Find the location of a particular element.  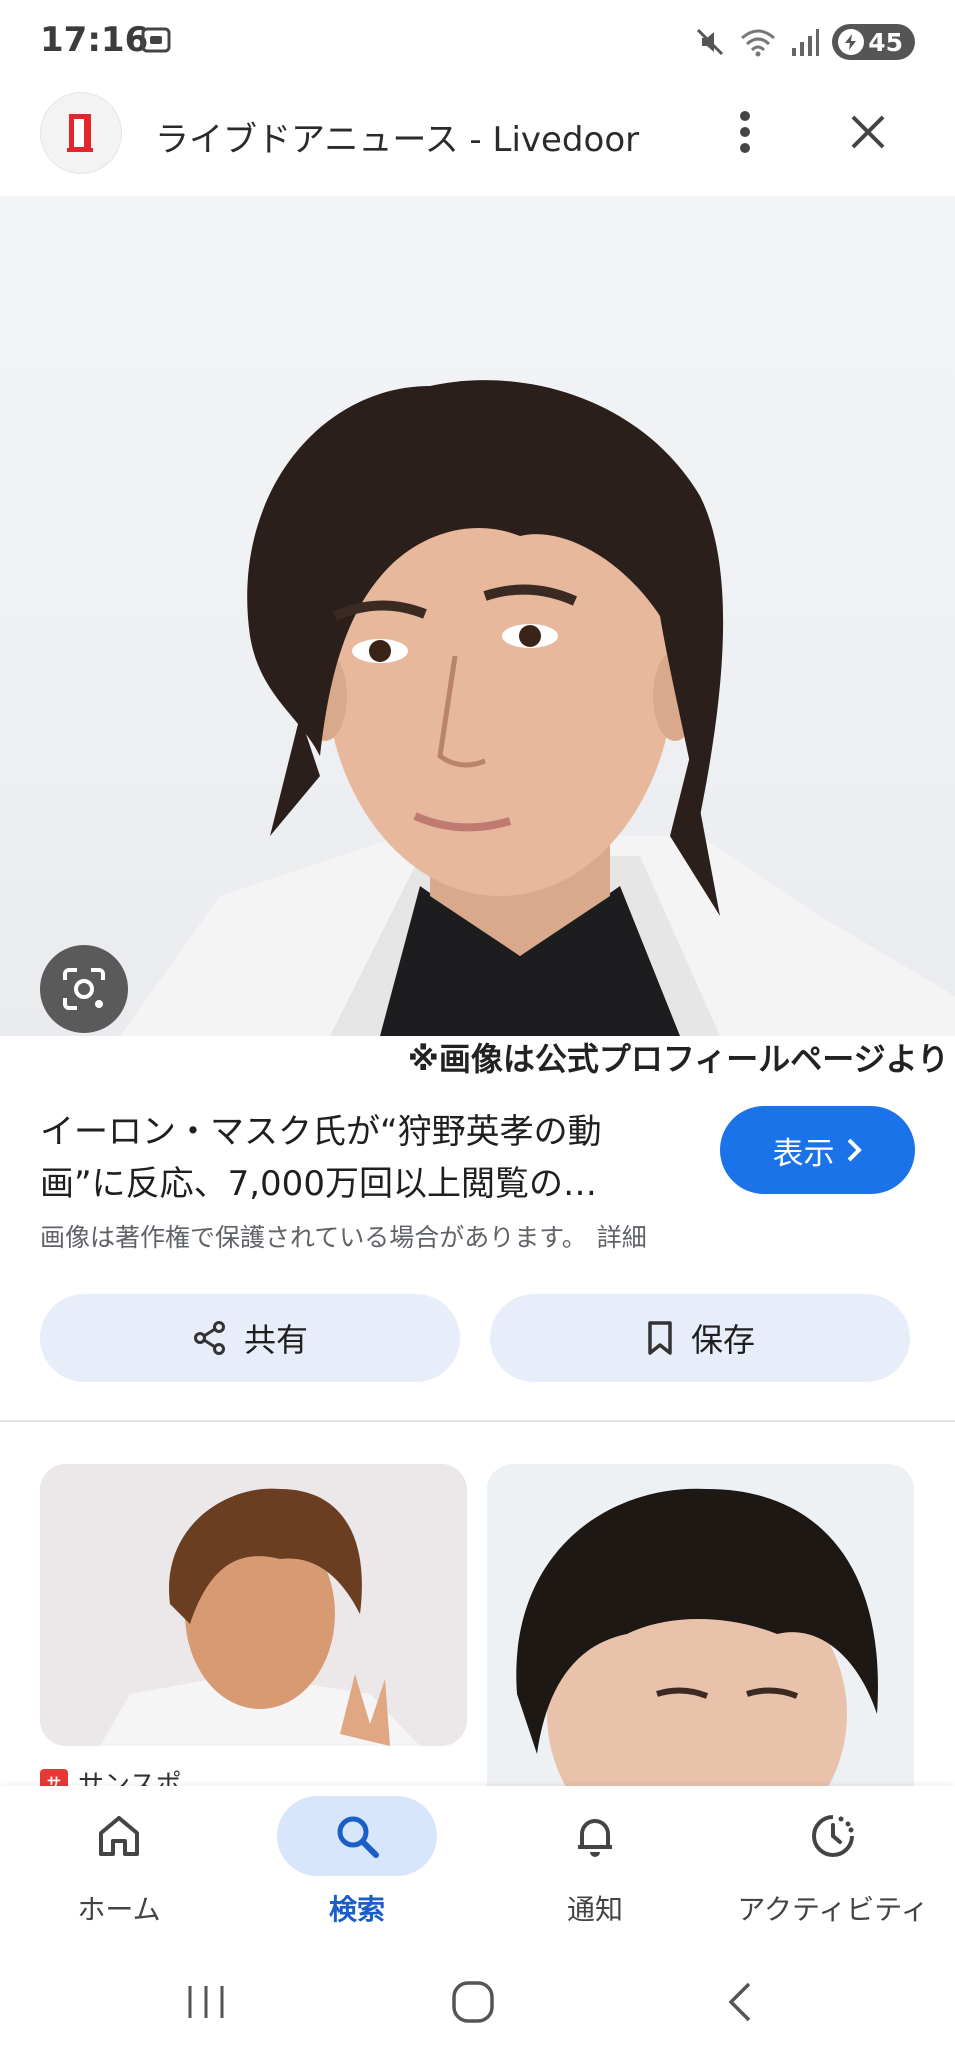

source-header: ライブドアニュース - Livedoor is located at coordinates (477, 138).